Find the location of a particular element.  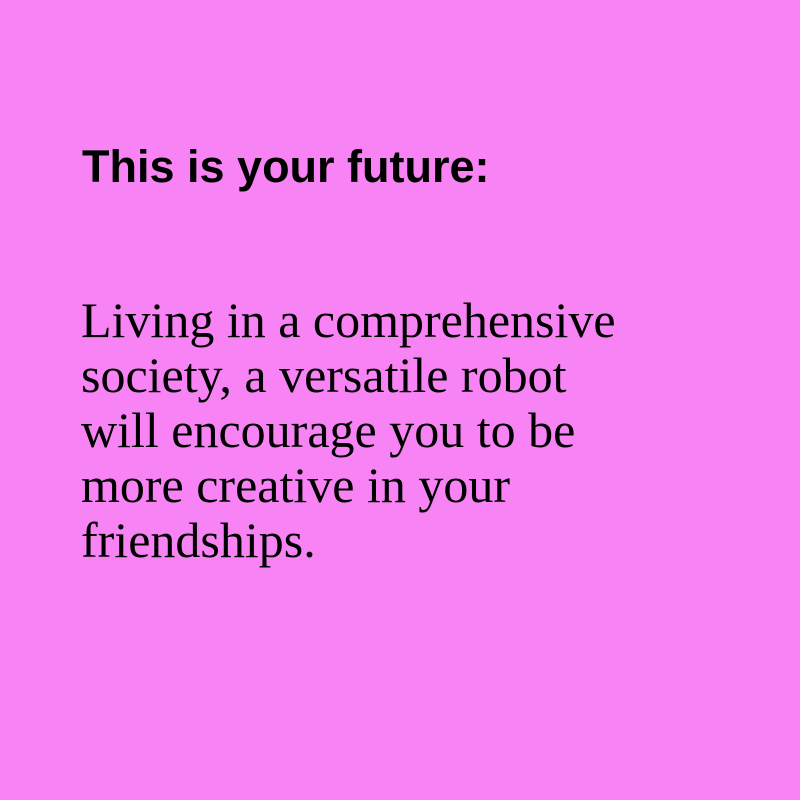

heading: This is your future: is located at coordinates (286, 166).